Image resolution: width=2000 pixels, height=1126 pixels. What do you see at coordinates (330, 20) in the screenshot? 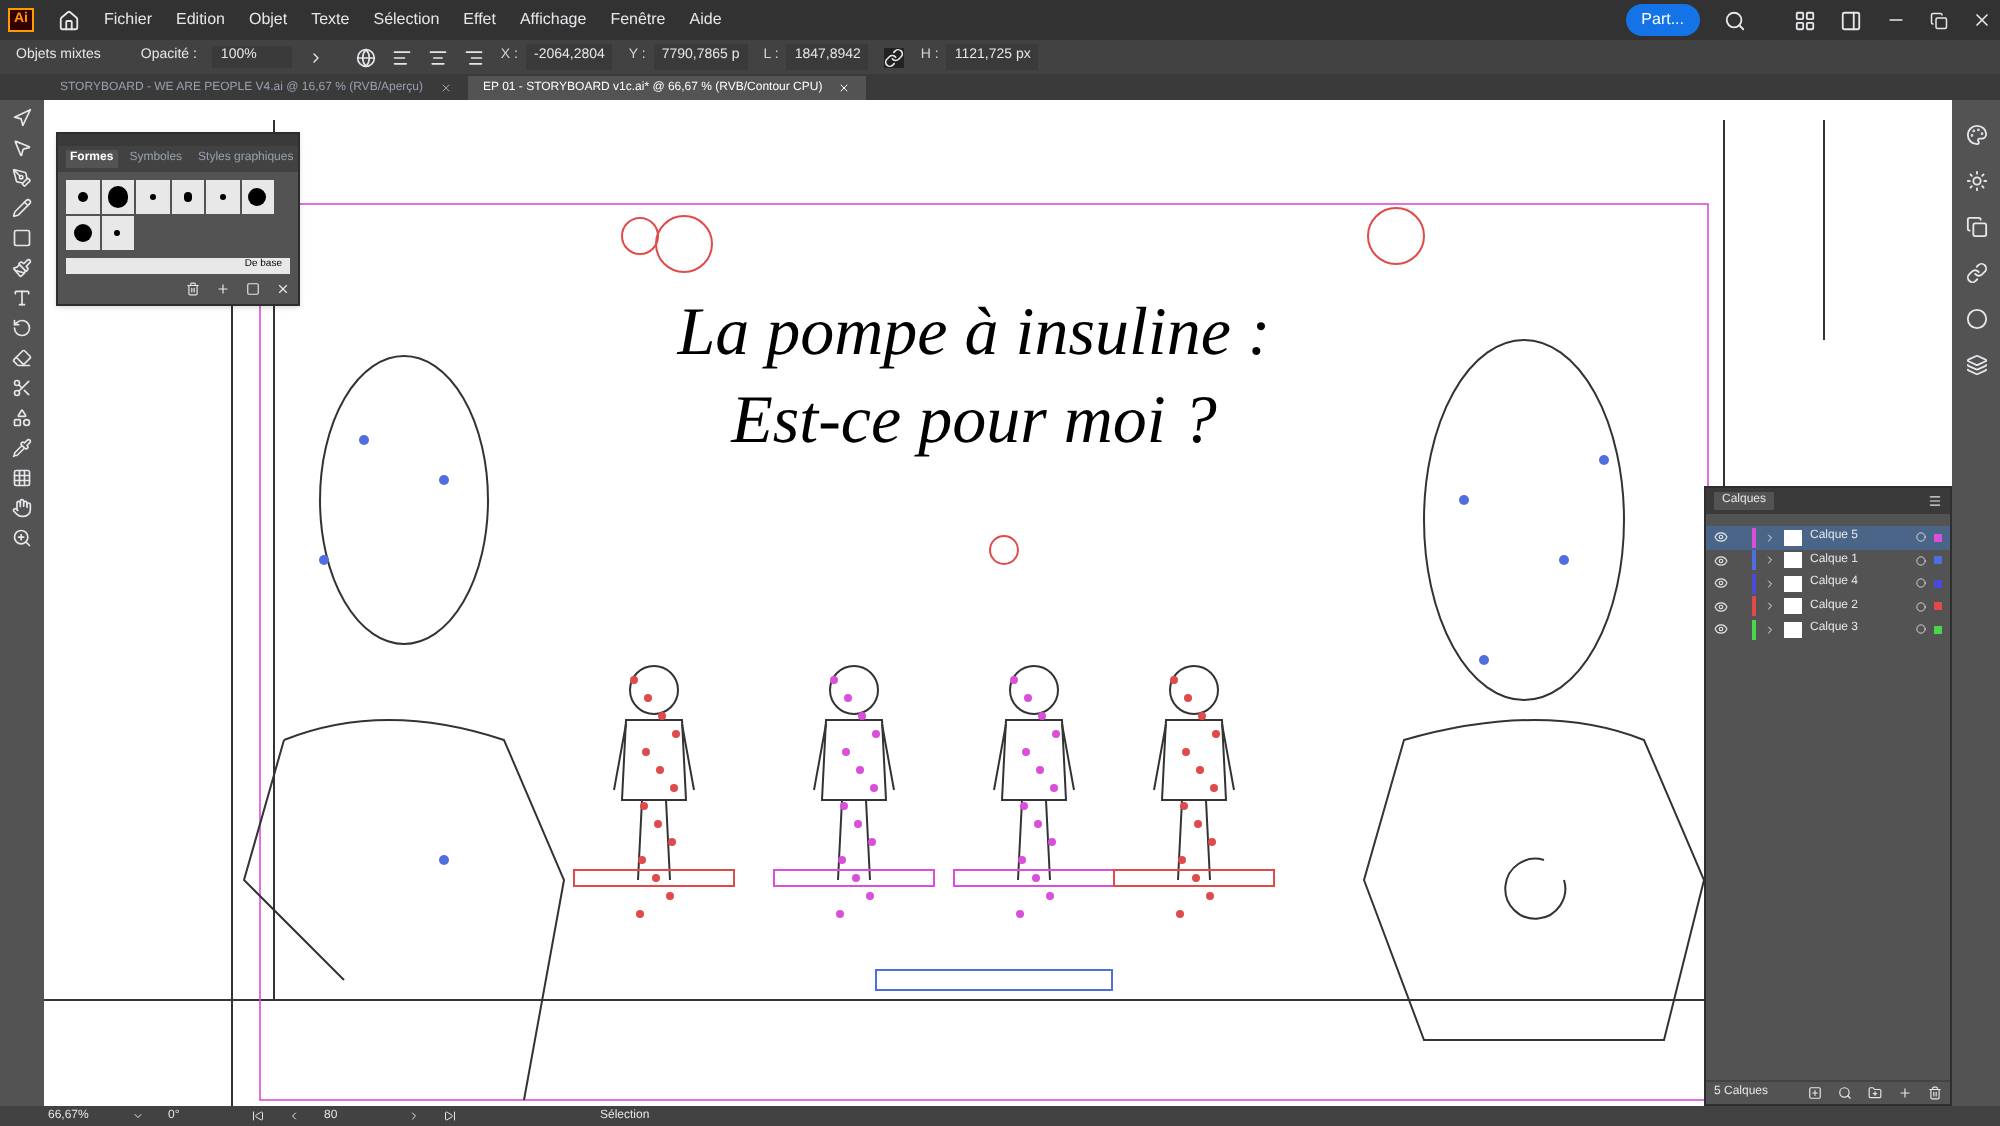
I see `menu-item: Texte` at bounding box center [330, 20].